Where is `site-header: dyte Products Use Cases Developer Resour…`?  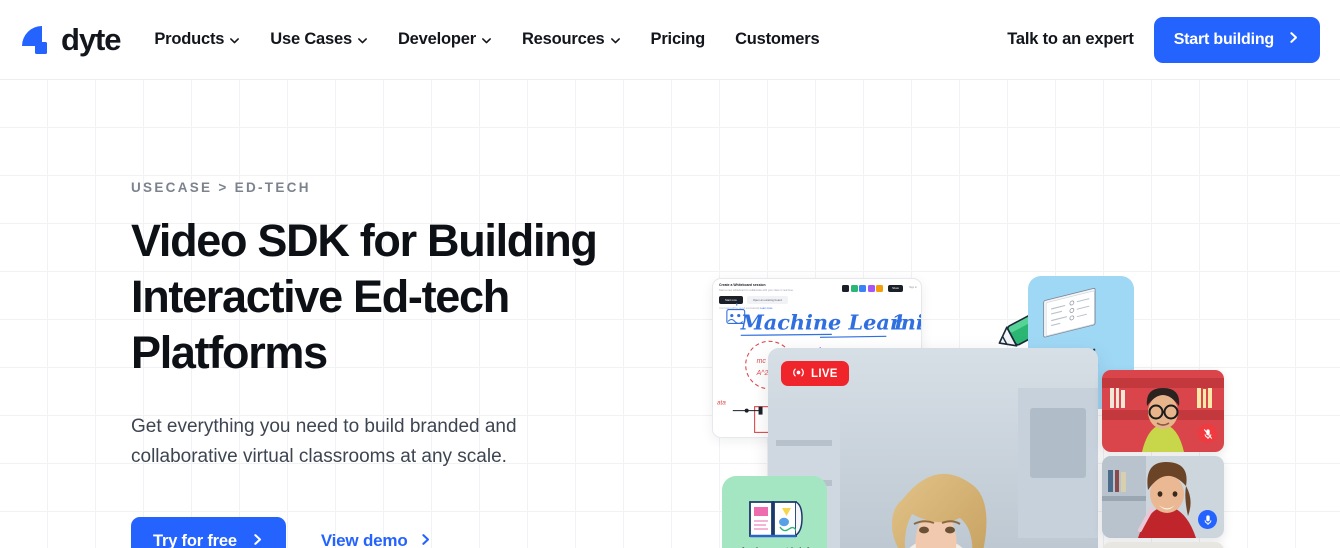 site-header: dyte Products Use Cases Developer Resour… is located at coordinates (670, 40).